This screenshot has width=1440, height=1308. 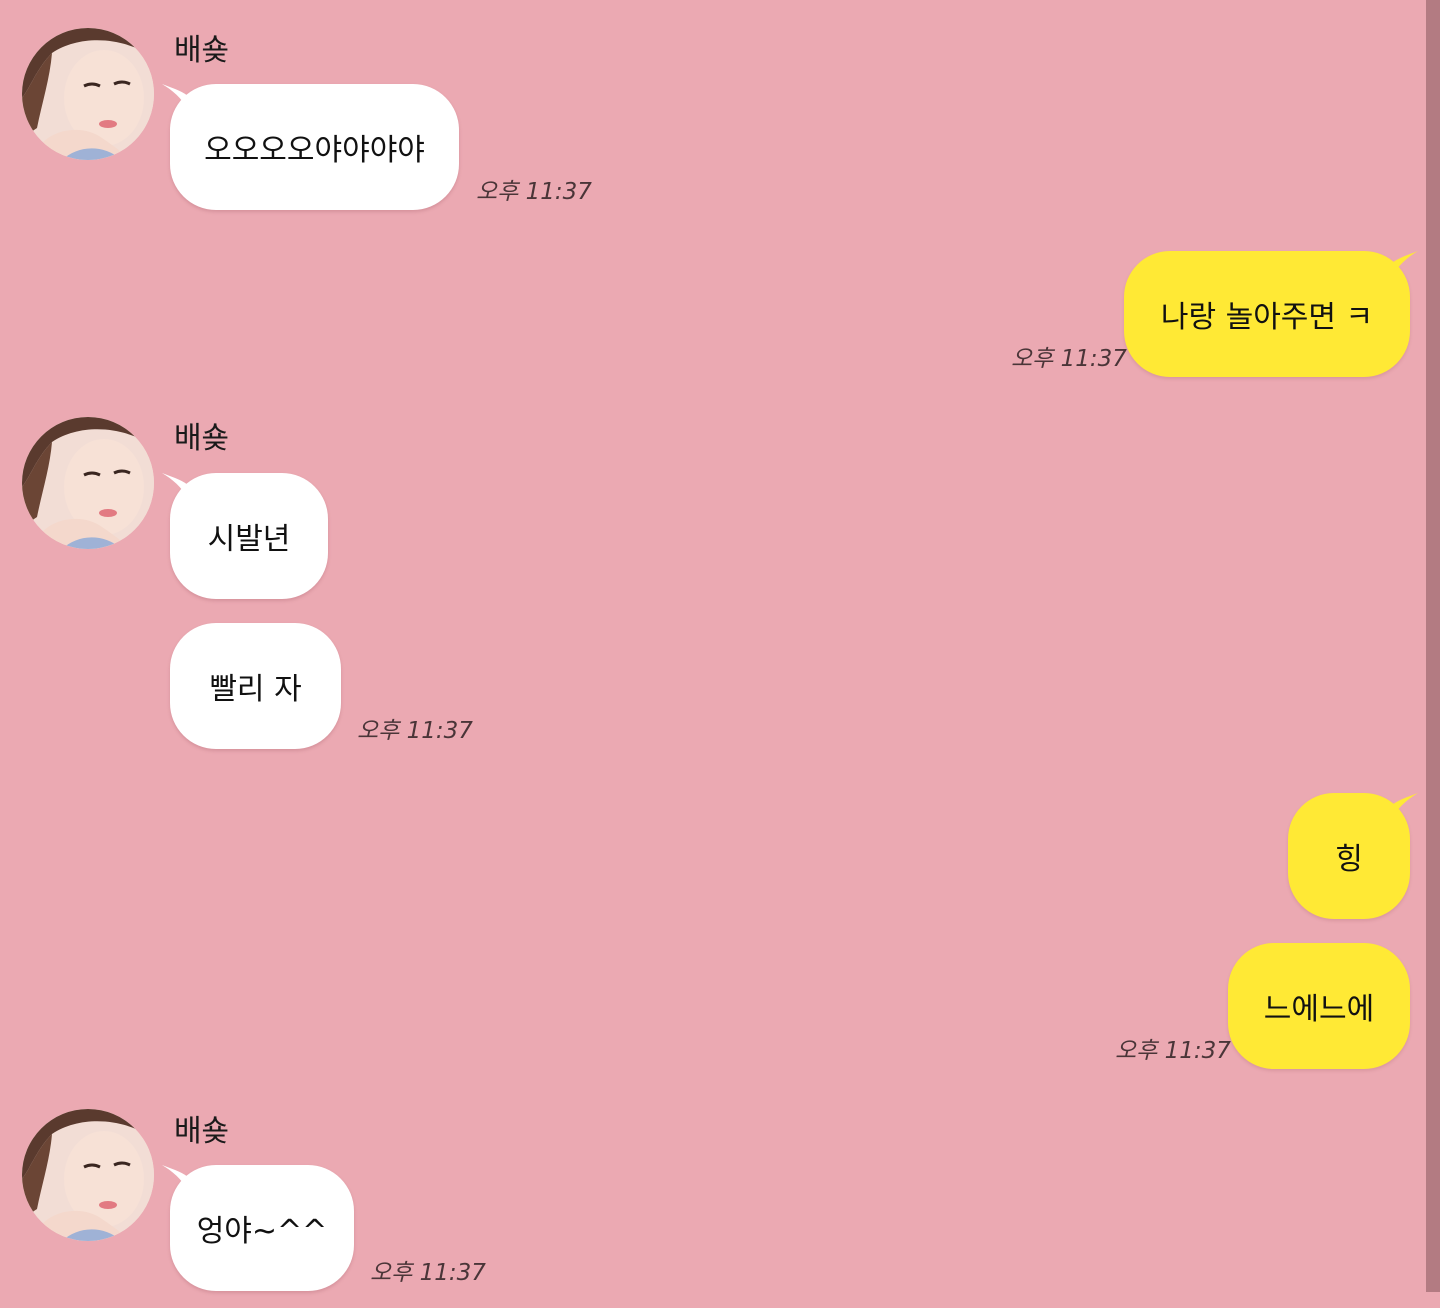 I want to click on message-bubble-outgoing: 나랑 놀아주면 ㅋ, so click(x=1271, y=314).